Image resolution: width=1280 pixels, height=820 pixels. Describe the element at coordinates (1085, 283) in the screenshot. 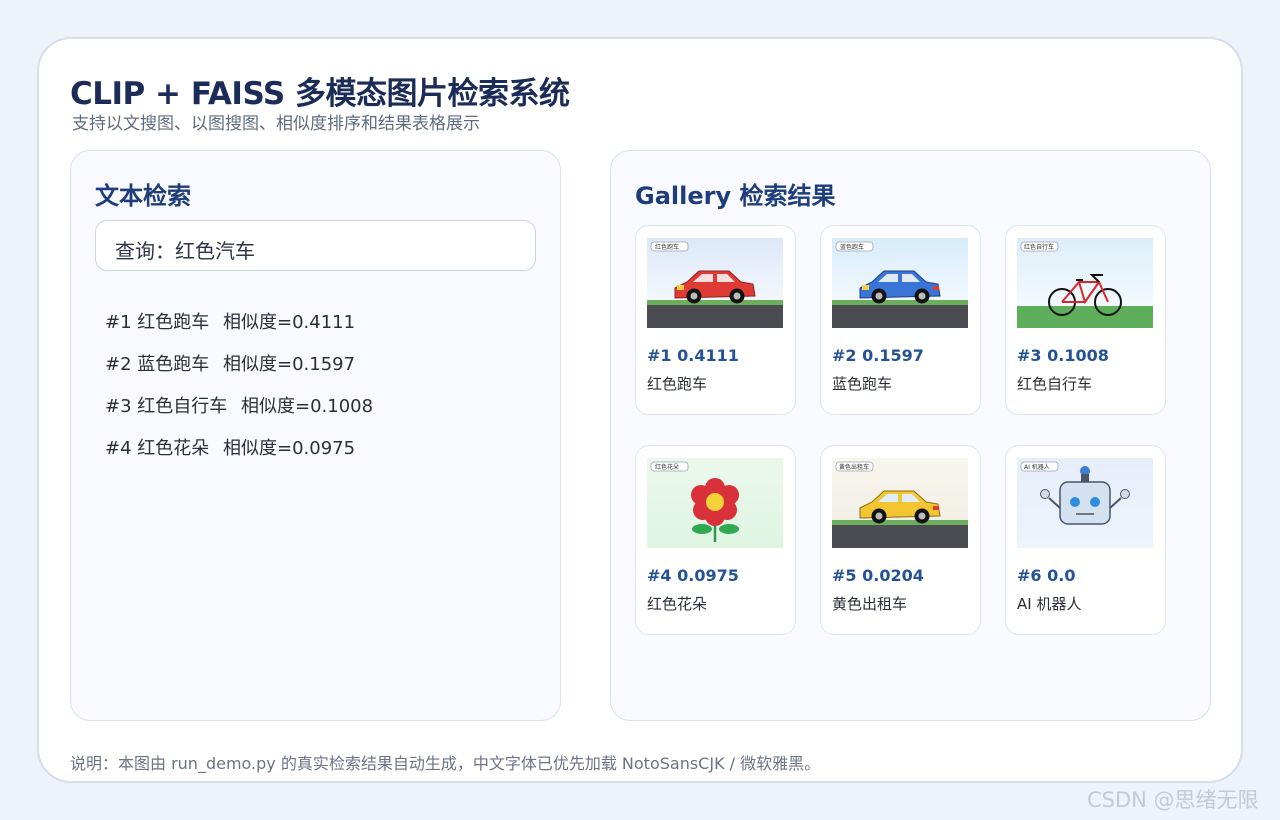

I see `bicycle-image: 红色自行车` at that location.